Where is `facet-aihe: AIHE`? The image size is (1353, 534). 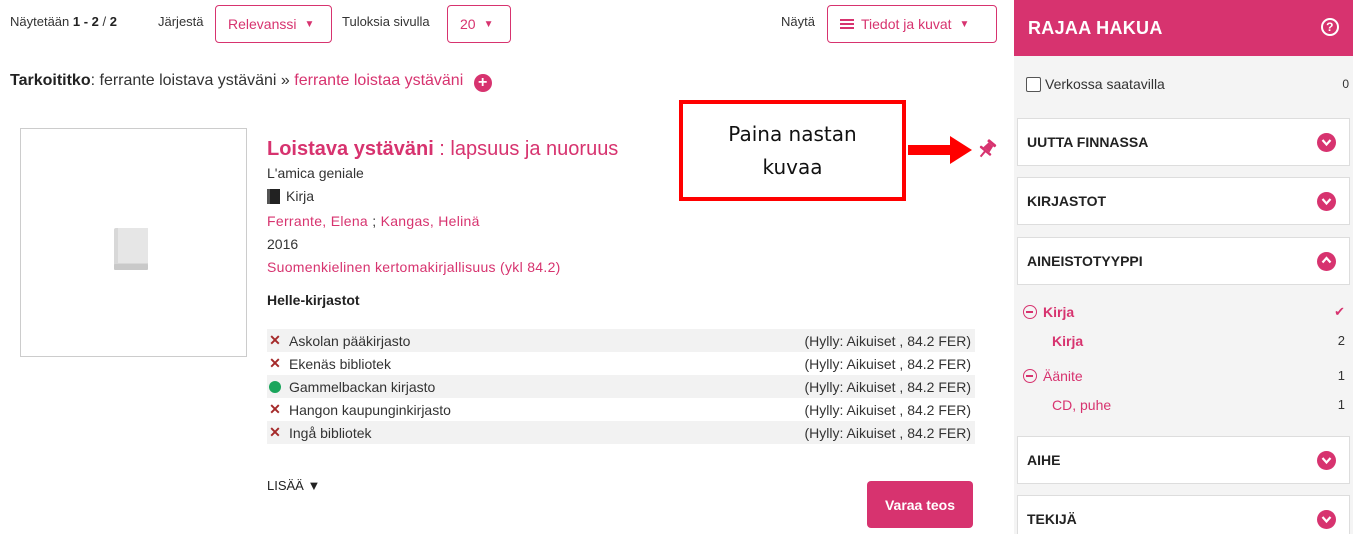 facet-aihe: AIHE is located at coordinates (1183, 460).